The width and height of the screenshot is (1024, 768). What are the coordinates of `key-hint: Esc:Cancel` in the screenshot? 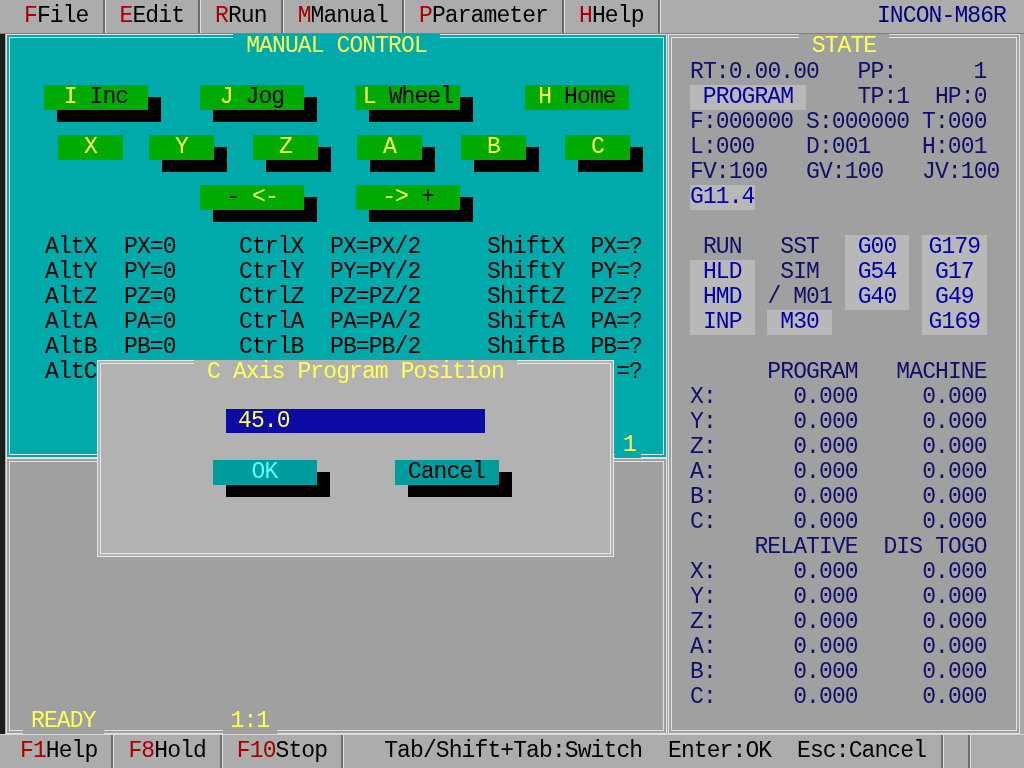 It's located at (862, 751).